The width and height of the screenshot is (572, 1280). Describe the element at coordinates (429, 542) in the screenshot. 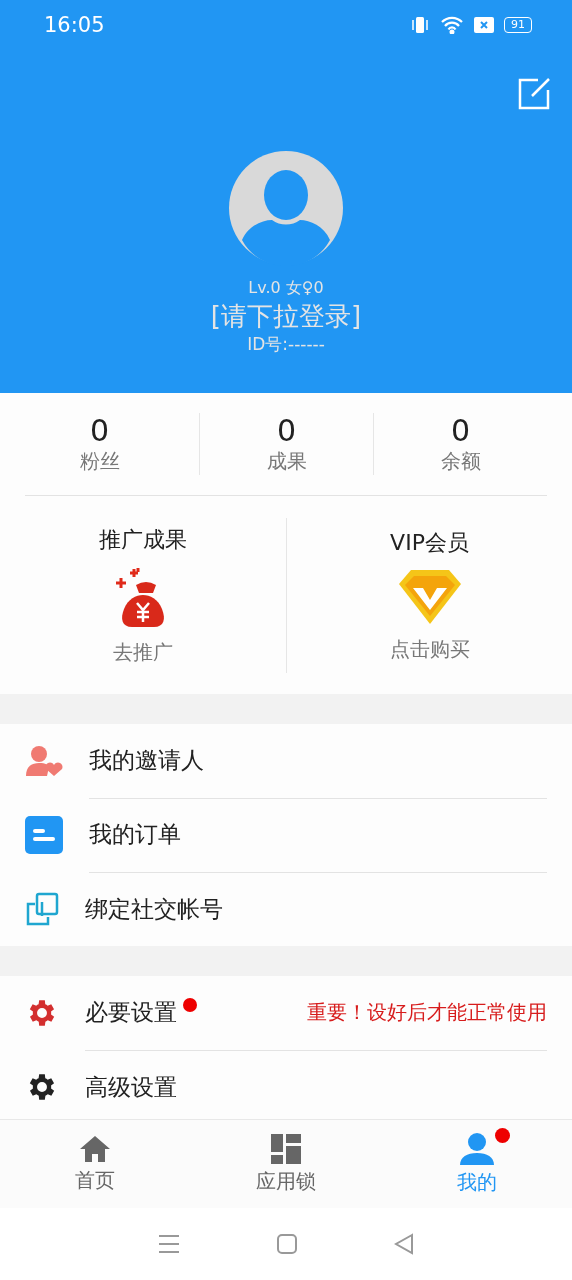

I see `promo-title: VIP会员` at that location.